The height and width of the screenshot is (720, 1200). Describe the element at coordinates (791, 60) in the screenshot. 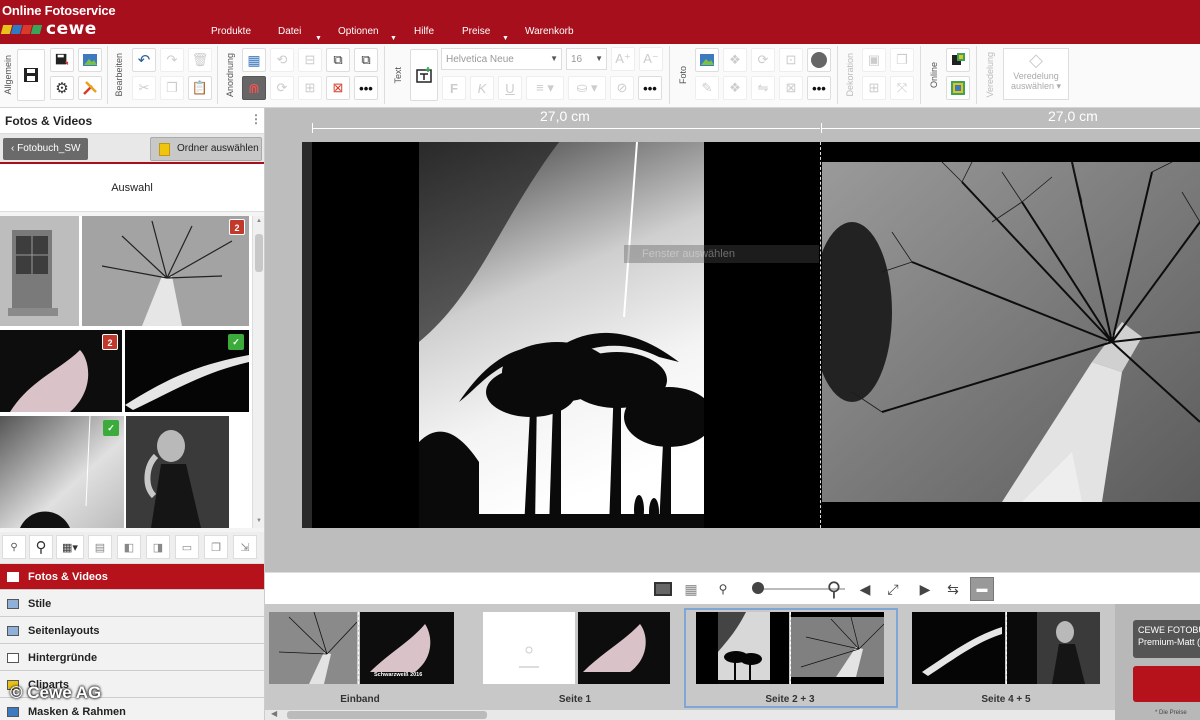

I see `photo-crop-button: ⊡` at that location.